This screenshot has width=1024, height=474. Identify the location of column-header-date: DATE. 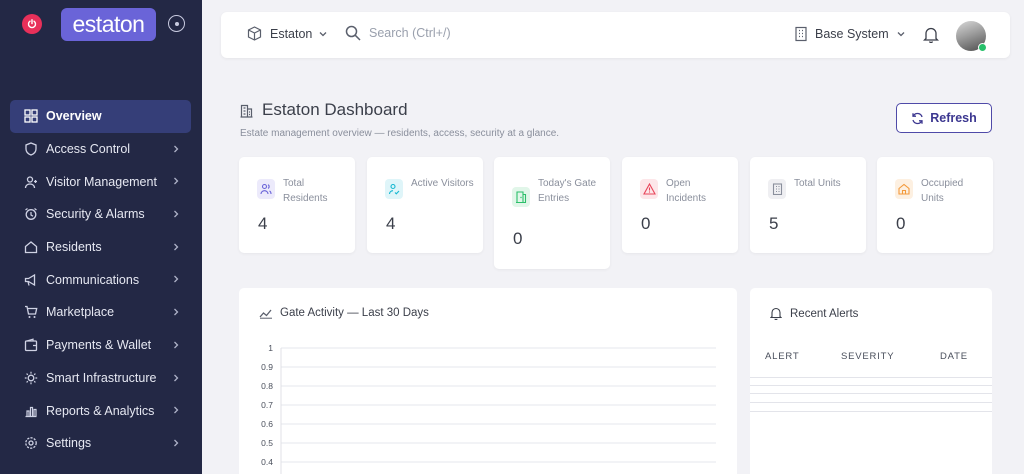
(954, 356).